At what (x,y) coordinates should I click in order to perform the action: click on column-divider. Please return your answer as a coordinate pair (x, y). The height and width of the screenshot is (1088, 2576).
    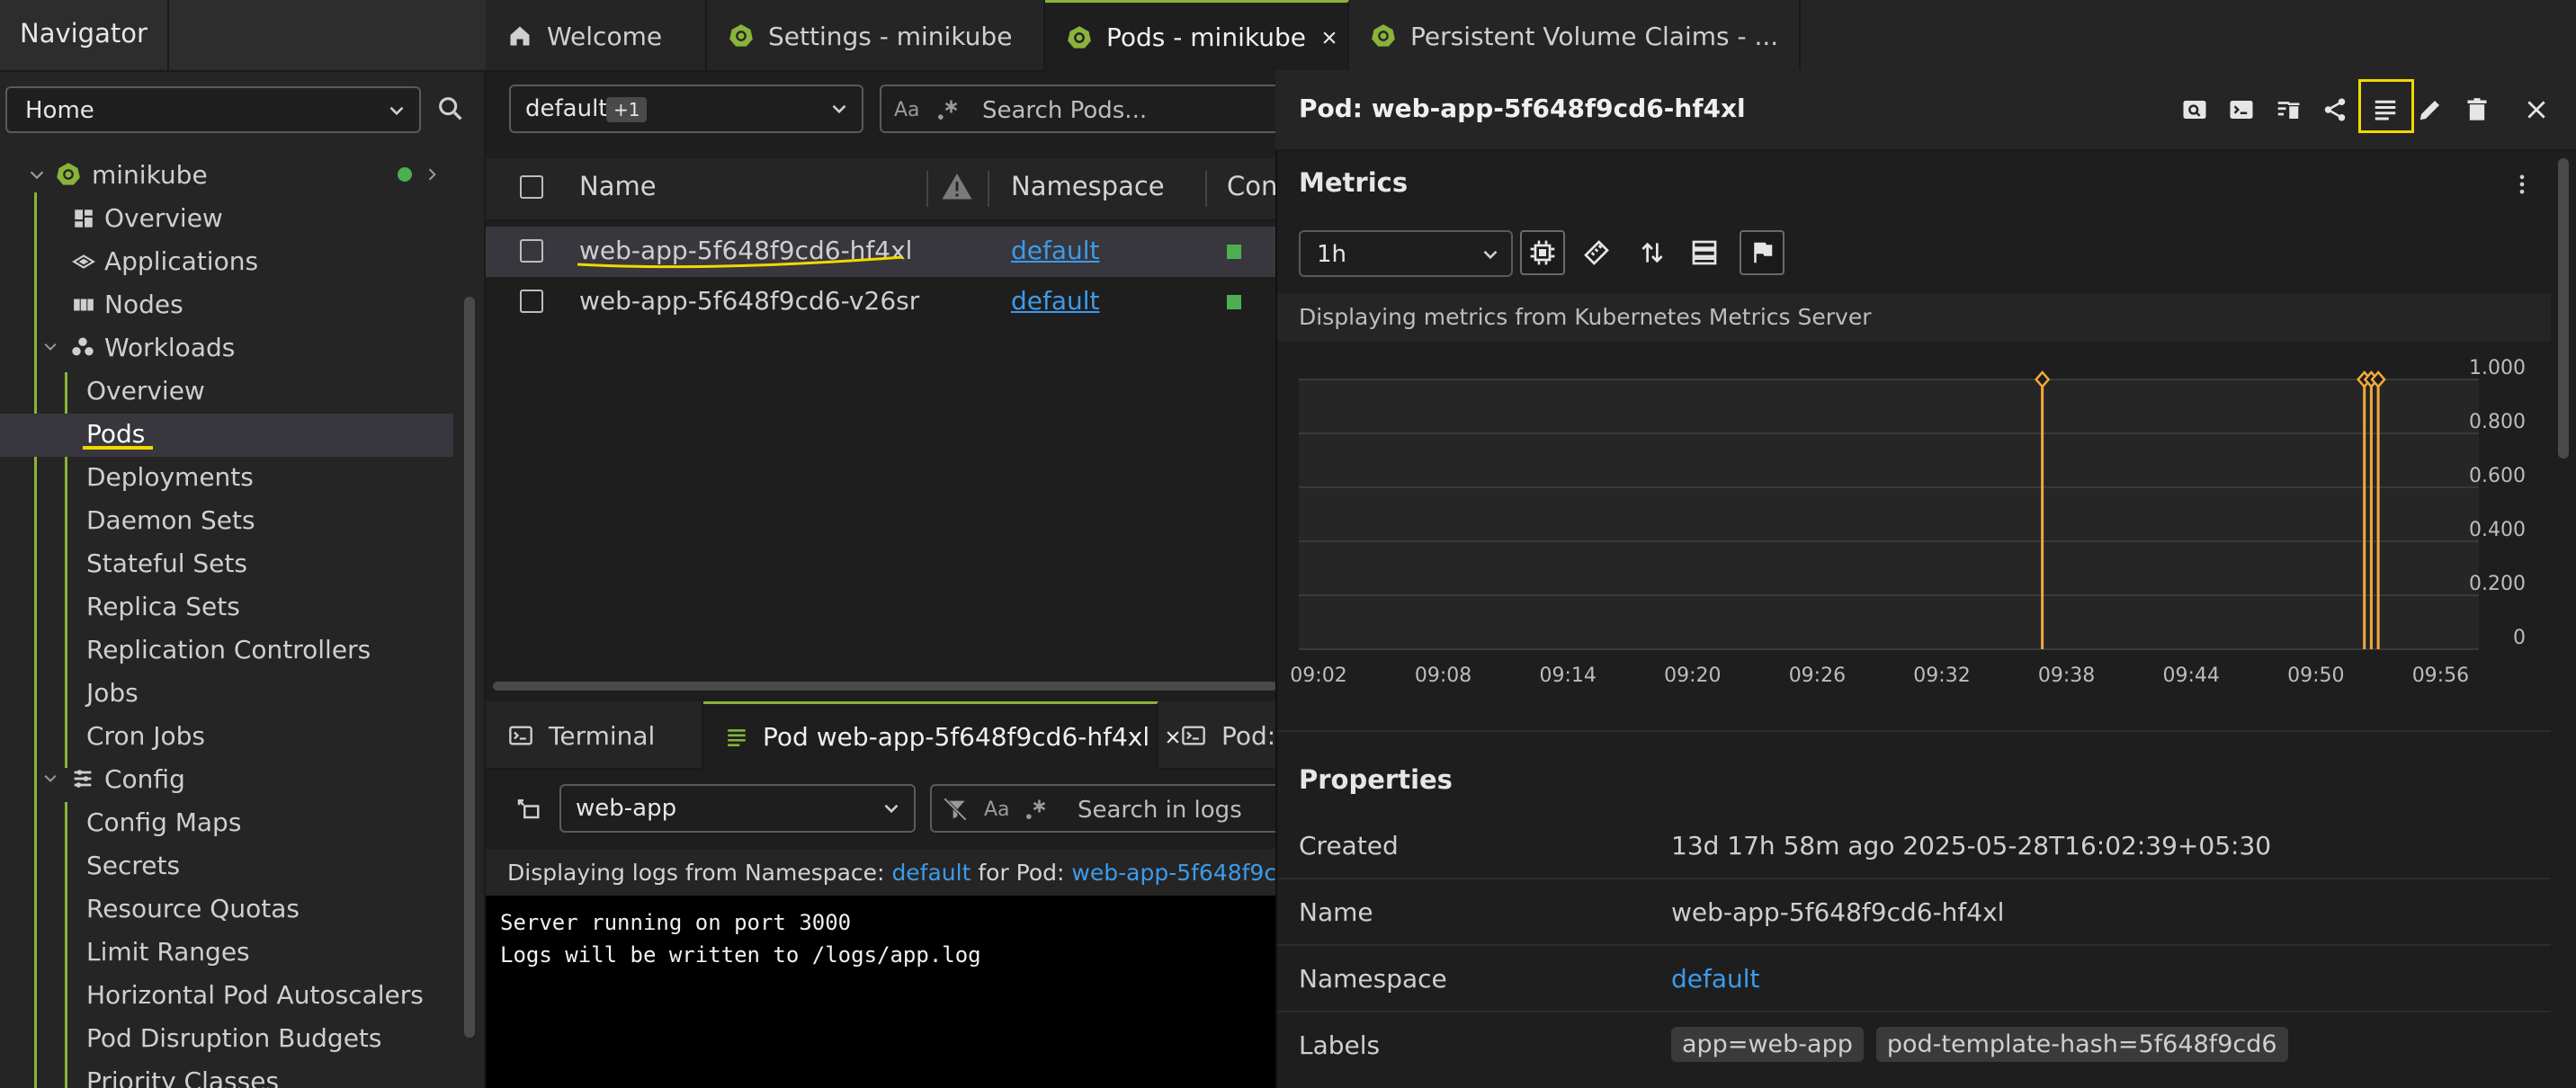
    Looking at the image, I should click on (988, 189).